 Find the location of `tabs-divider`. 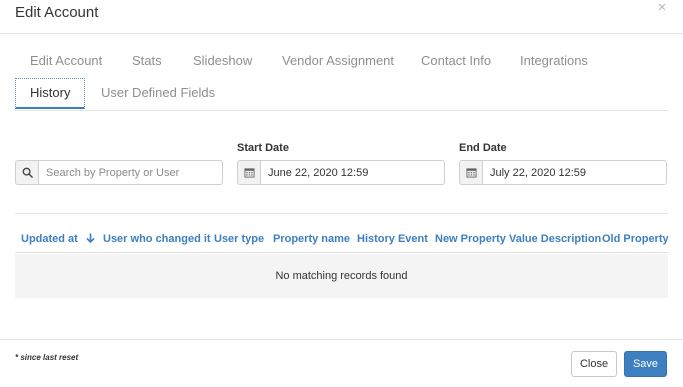

tabs-divider is located at coordinates (341, 110).